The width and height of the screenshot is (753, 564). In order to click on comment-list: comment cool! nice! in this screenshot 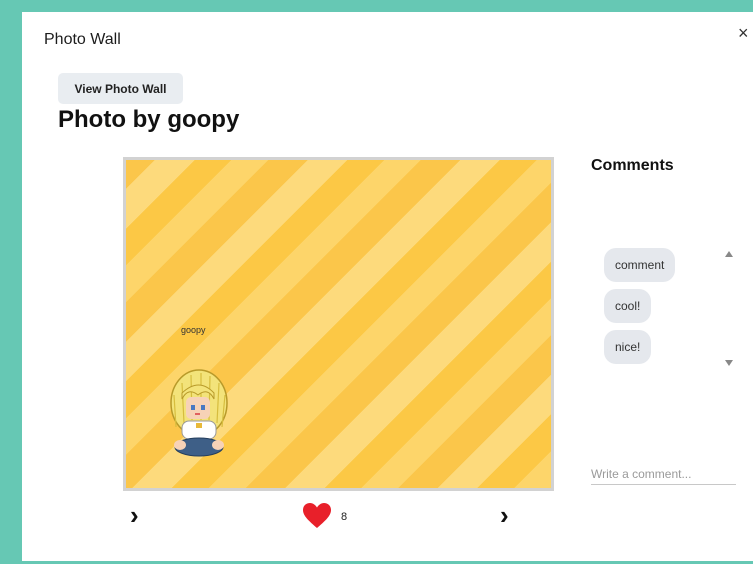, I will do `click(640, 309)`.